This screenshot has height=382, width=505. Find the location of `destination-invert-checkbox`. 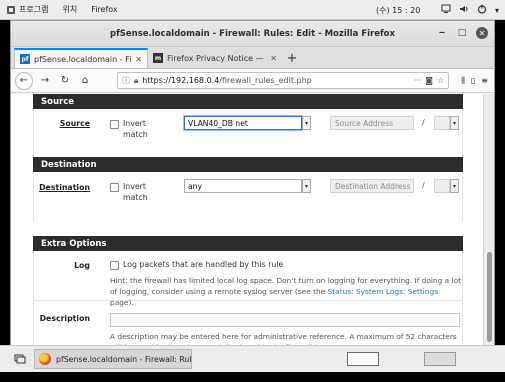

destination-invert-checkbox is located at coordinates (114, 187).